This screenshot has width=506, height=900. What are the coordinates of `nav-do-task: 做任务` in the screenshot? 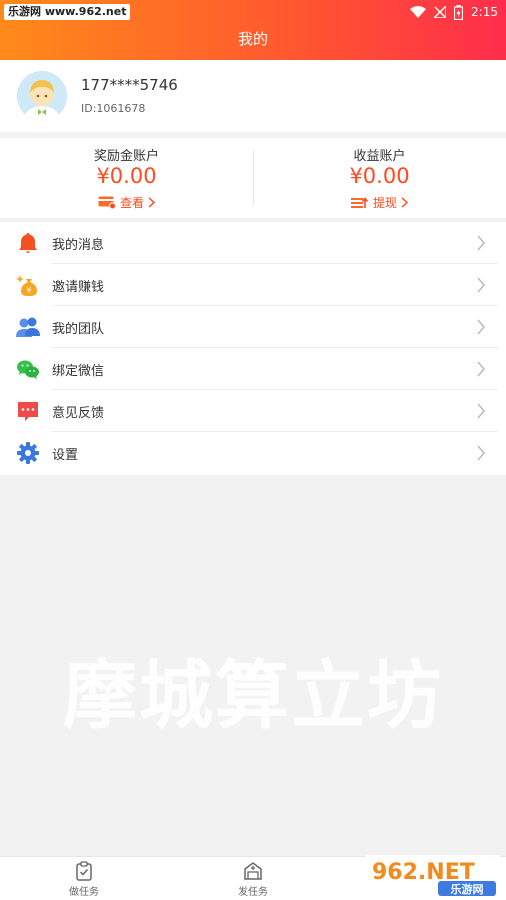 It's located at (84, 879).